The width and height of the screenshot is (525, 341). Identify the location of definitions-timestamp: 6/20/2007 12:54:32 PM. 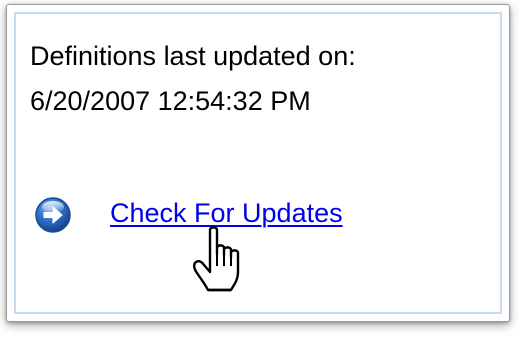
(170, 101).